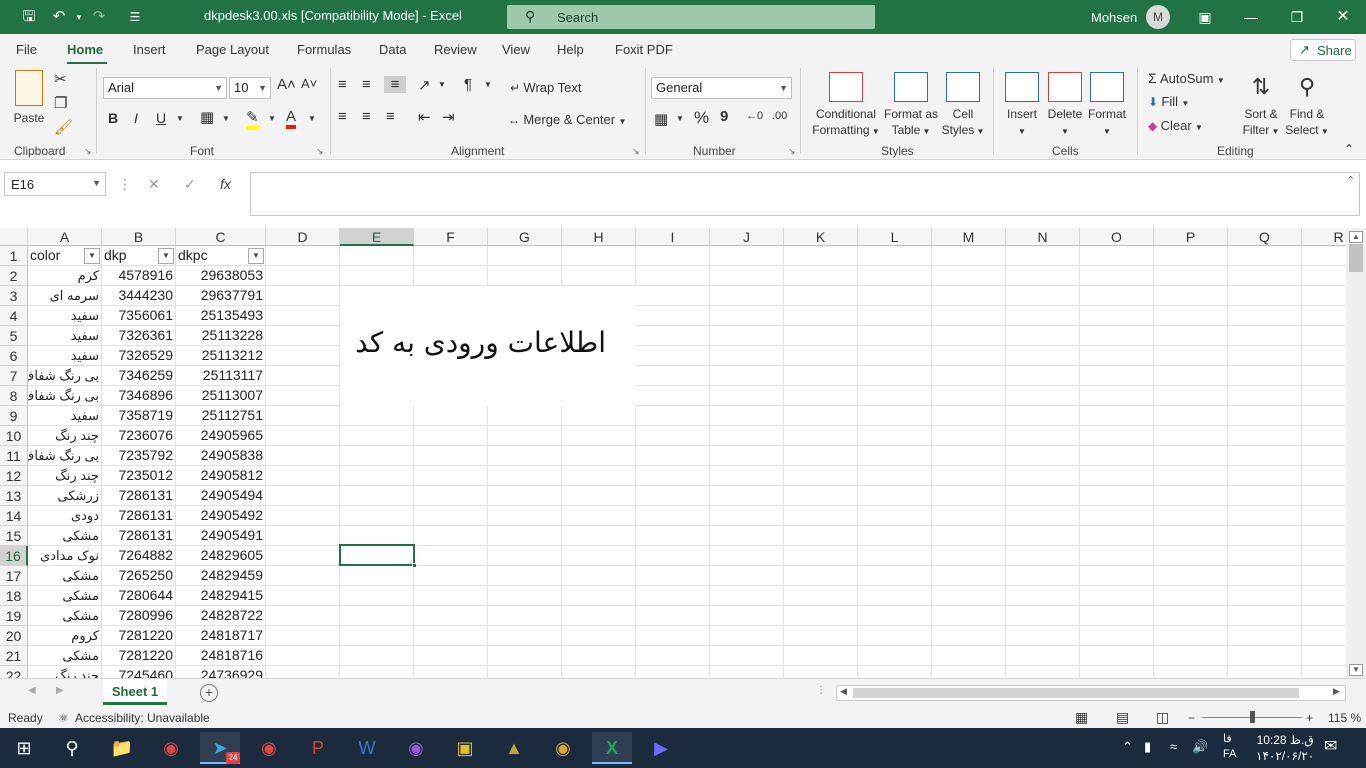 The height and width of the screenshot is (768, 1366). I want to click on row-header-7: 7, so click(14, 376).